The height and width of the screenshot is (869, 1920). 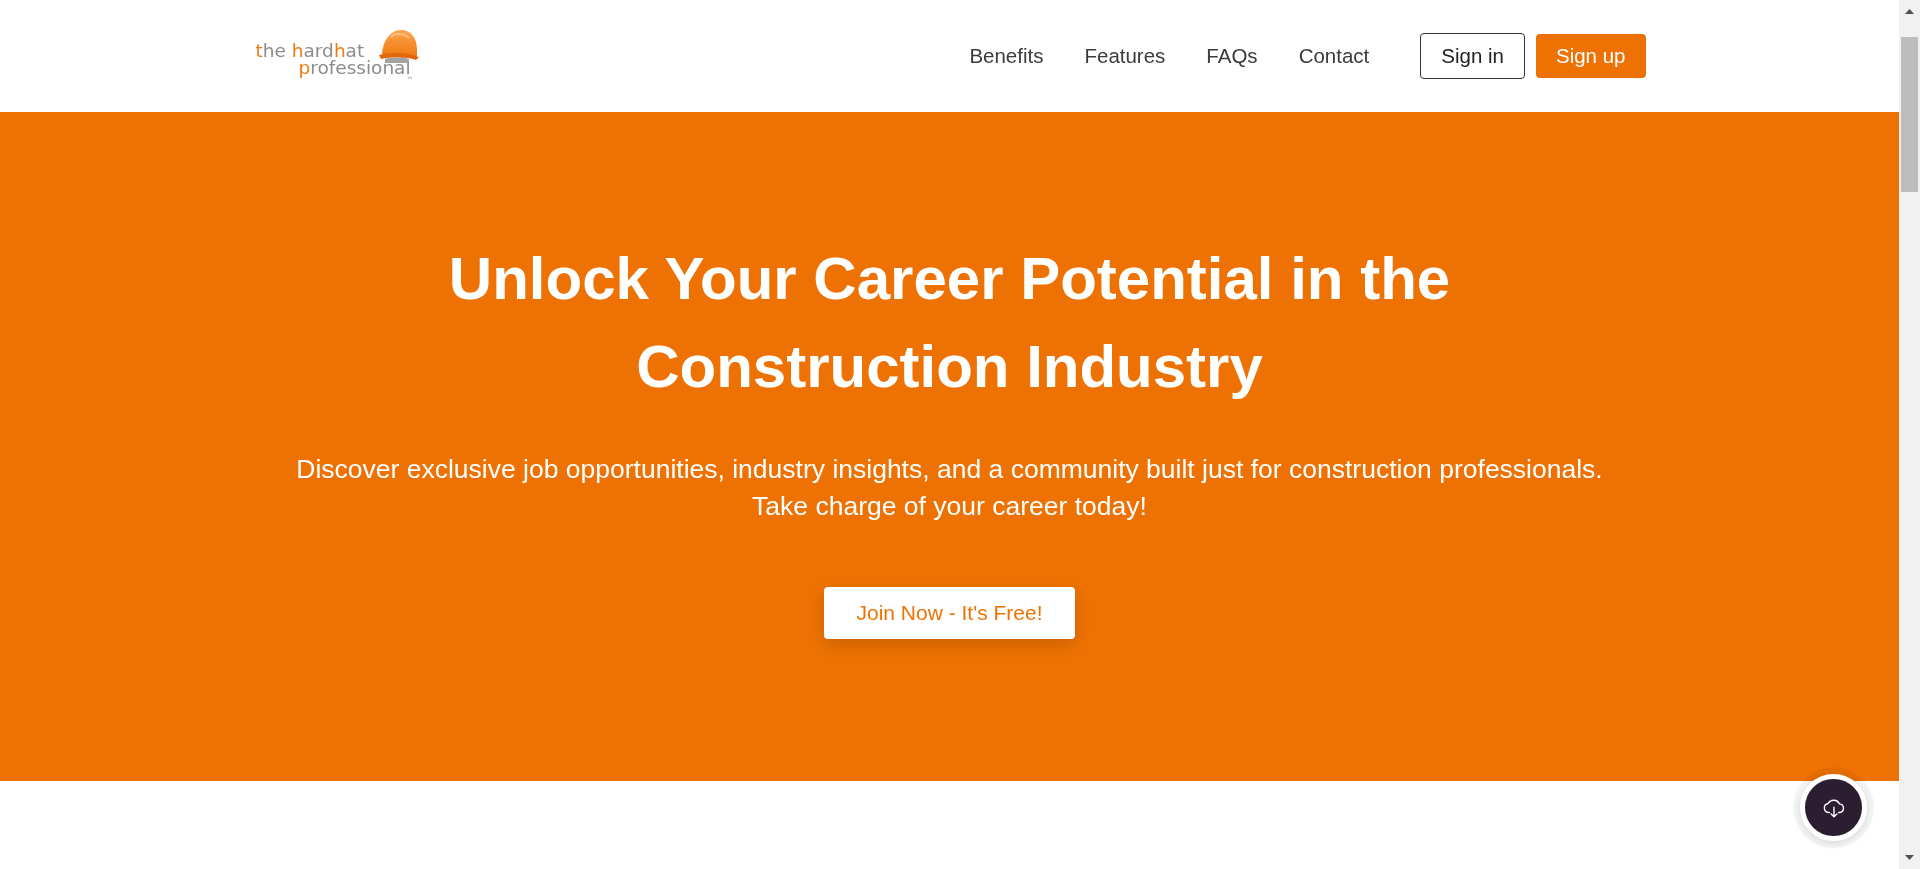 What do you see at coordinates (1909, 114) in the screenshot?
I see `scrollbar-thumb` at bounding box center [1909, 114].